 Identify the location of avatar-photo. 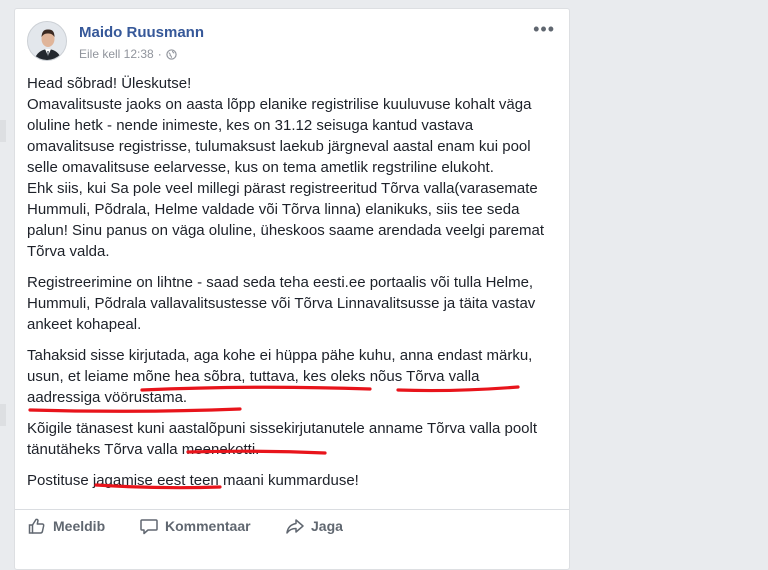
(47, 41).